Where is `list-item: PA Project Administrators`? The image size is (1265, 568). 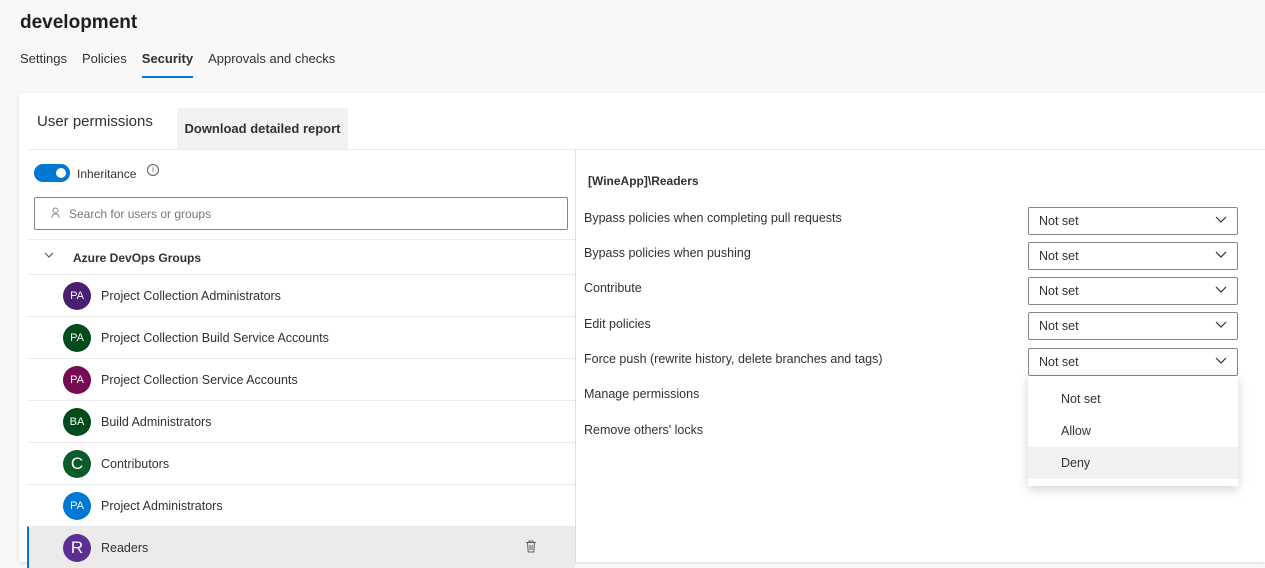 list-item: PA Project Administrators is located at coordinates (301, 505).